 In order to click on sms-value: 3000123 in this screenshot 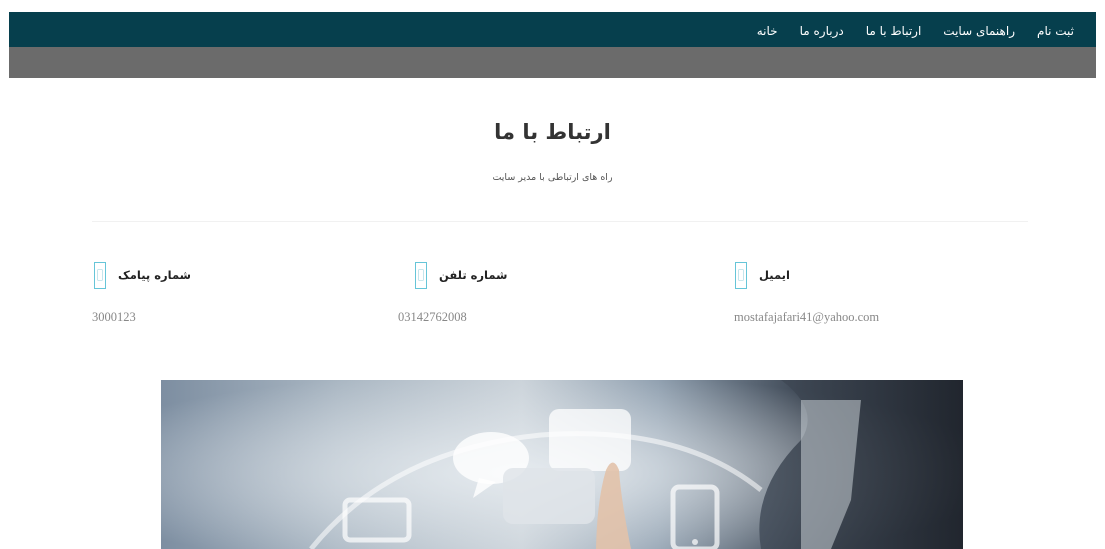, I will do `click(114, 317)`.